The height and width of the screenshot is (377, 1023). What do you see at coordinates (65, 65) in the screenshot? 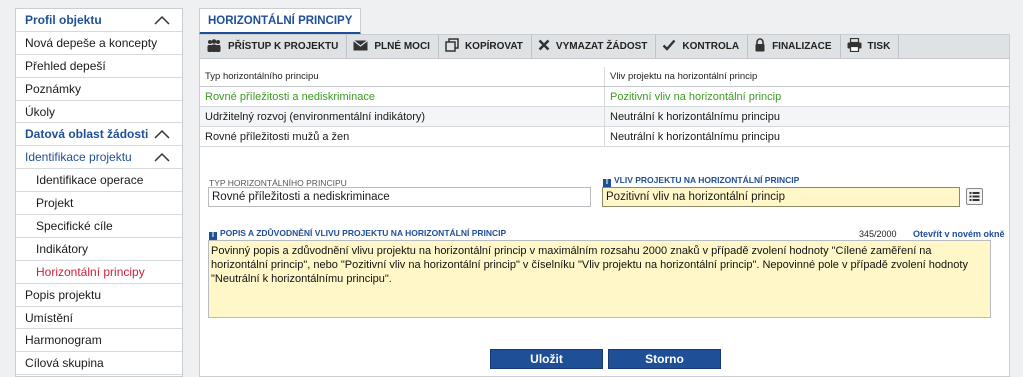
I see `sidebar-item-label: Přehled depeší` at bounding box center [65, 65].